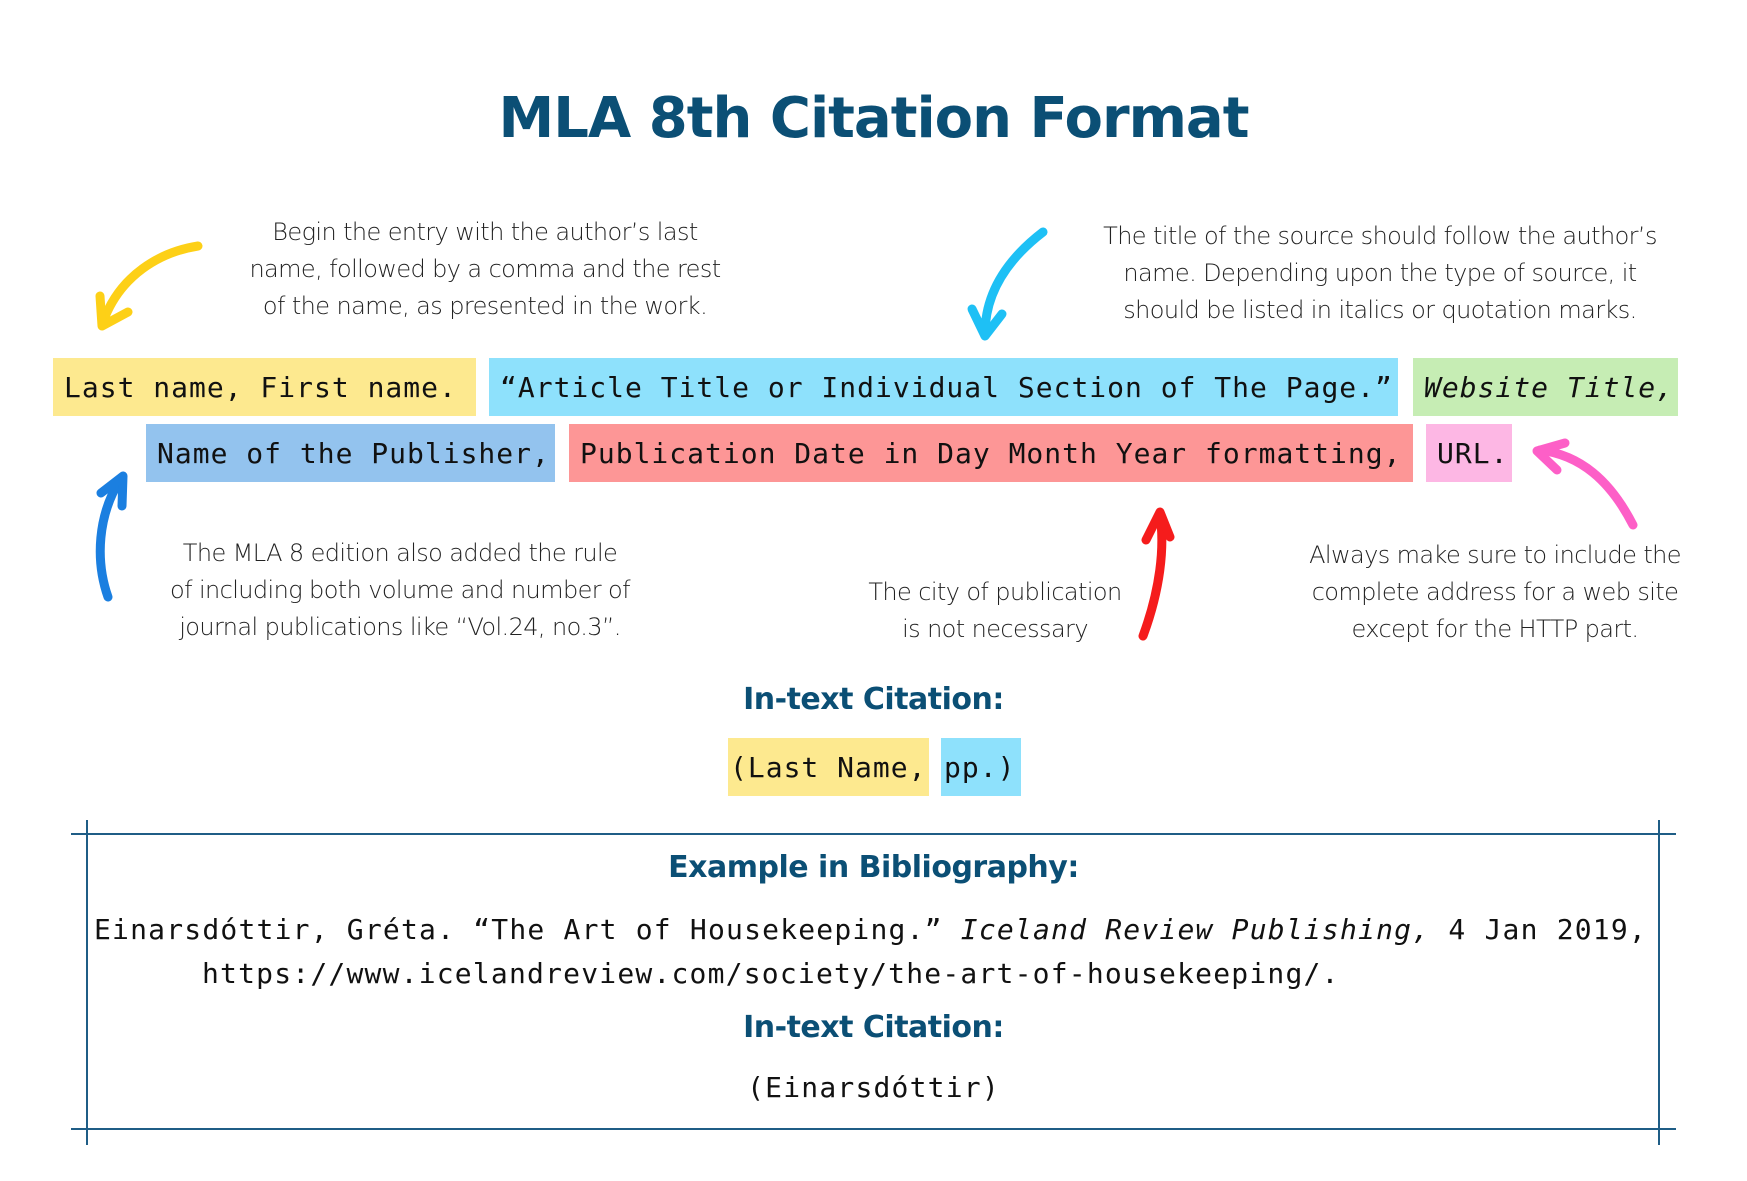 The image size is (1747, 1181). What do you see at coordinates (1007, 284) in the screenshot?
I see `title-arrow-icon` at bounding box center [1007, 284].